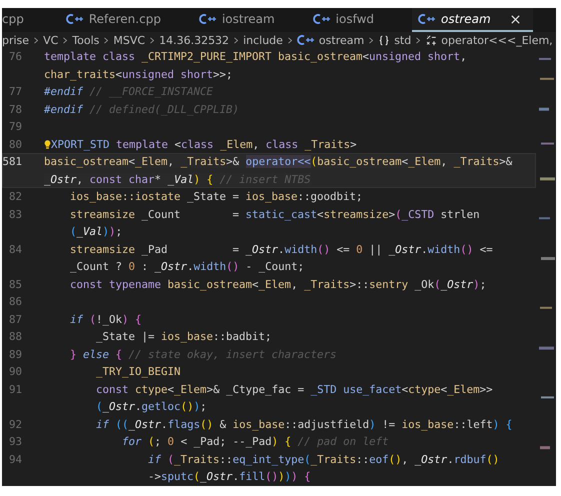  I want to click on line-number: 92, so click(15, 424).